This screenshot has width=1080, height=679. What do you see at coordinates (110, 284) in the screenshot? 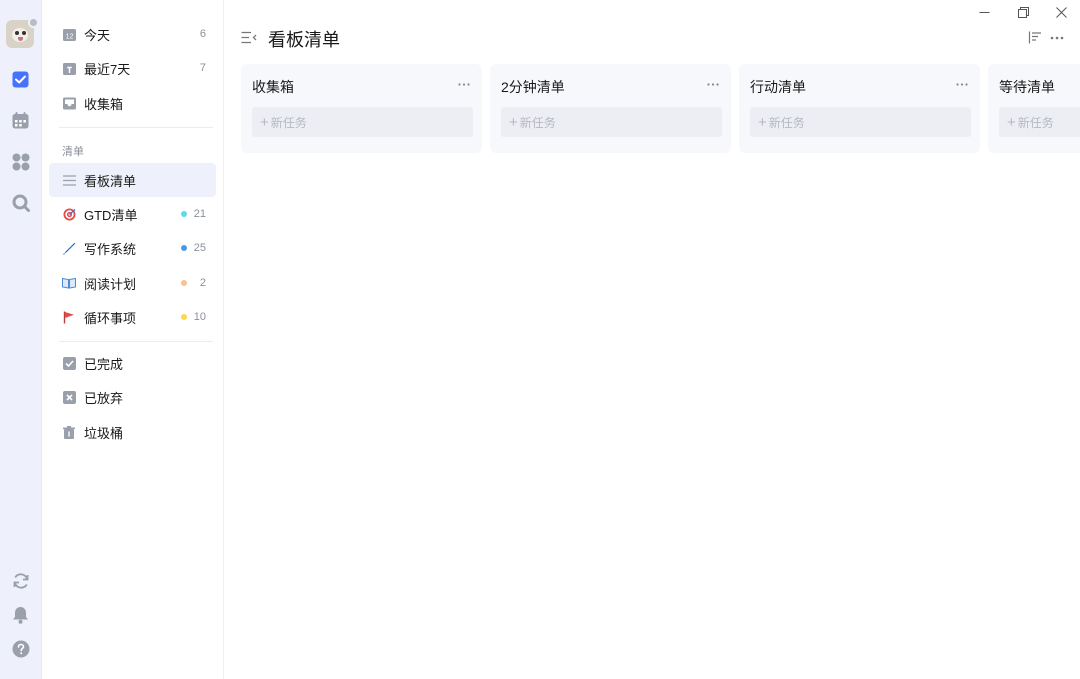
I see `sidebar-item-label: 阅读计划` at bounding box center [110, 284].